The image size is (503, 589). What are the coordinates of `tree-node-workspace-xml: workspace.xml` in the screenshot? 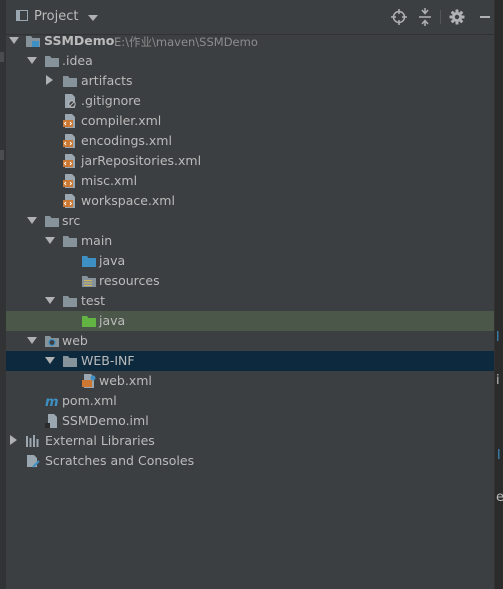 It's located at (250, 201).